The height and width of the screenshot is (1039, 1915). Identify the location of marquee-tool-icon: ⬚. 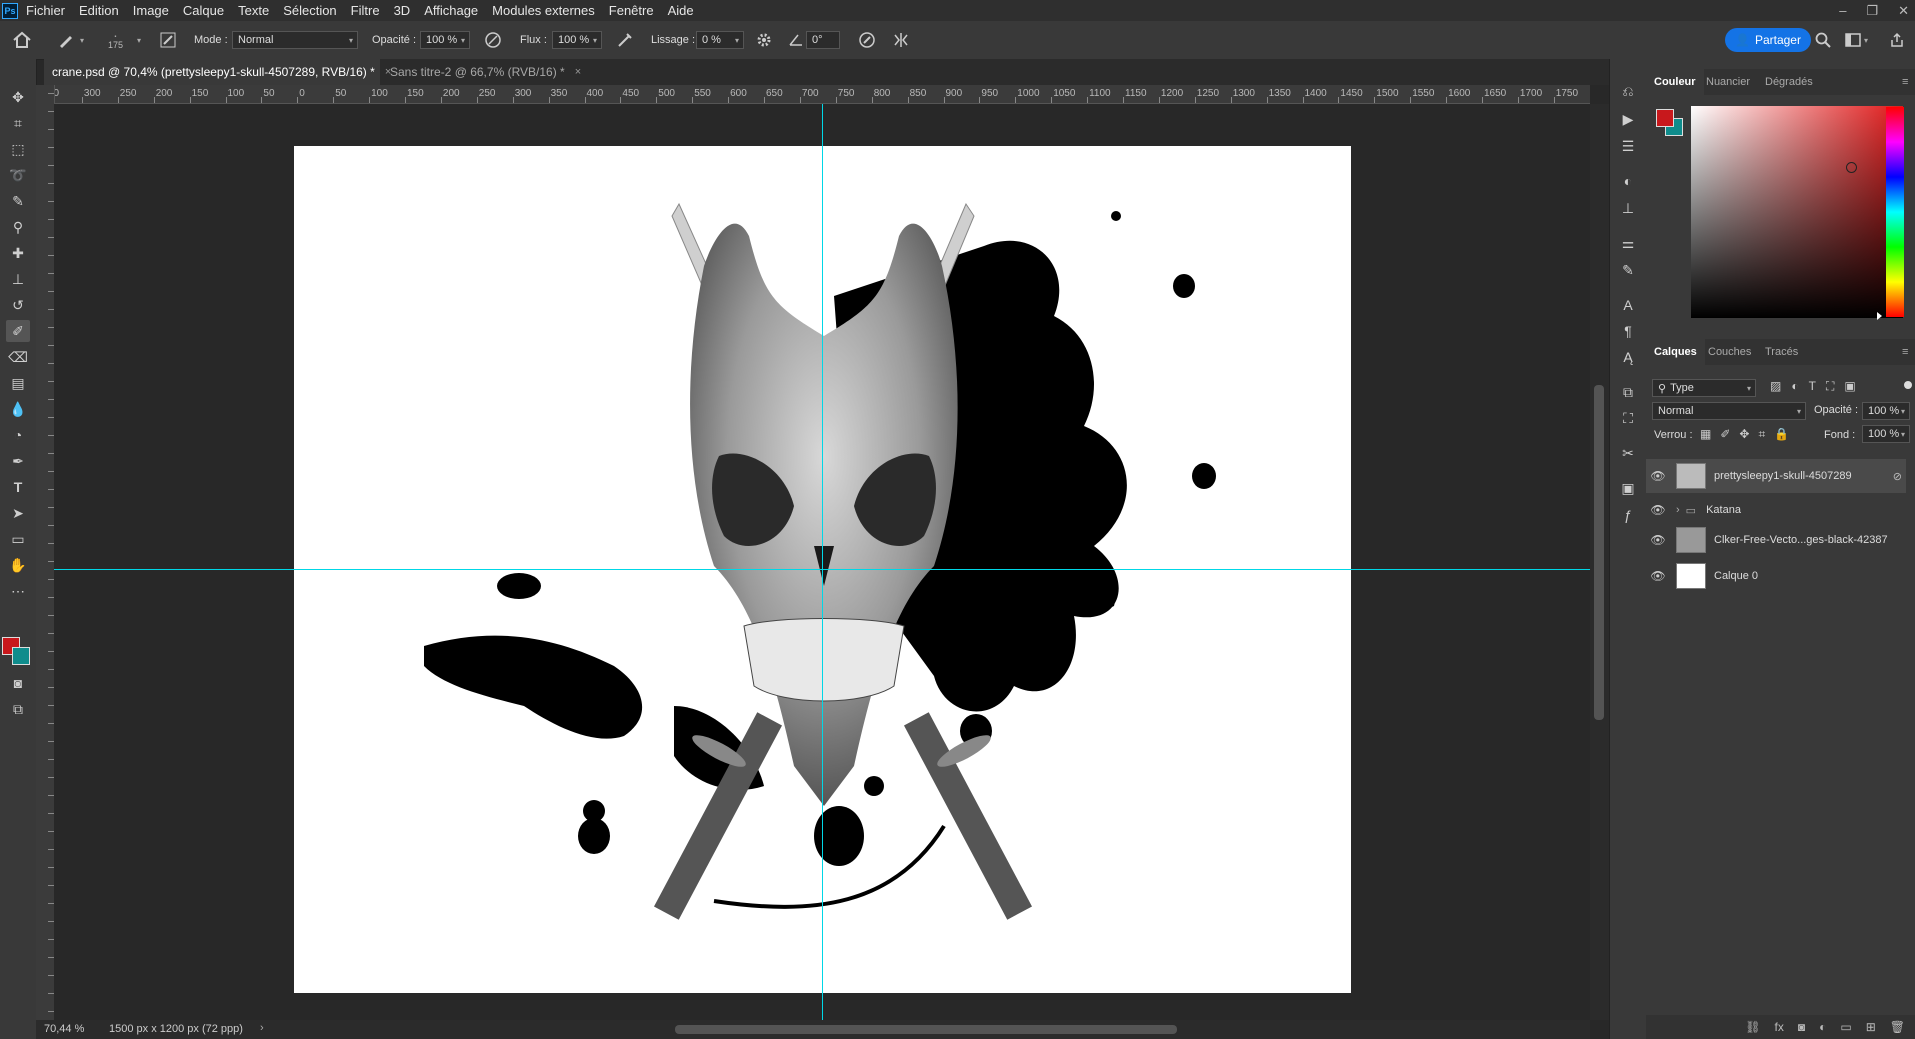
(18, 149).